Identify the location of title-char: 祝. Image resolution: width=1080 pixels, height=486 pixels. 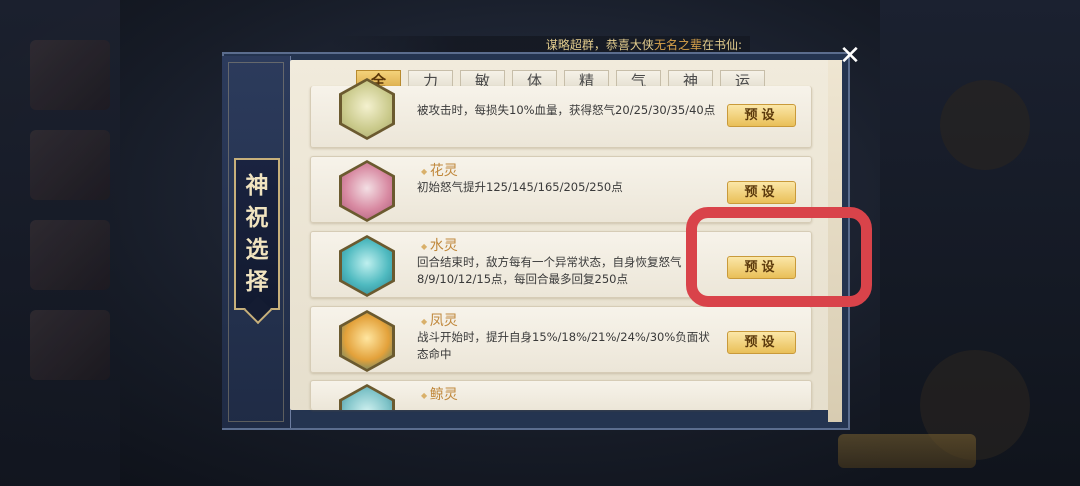
(257, 217).